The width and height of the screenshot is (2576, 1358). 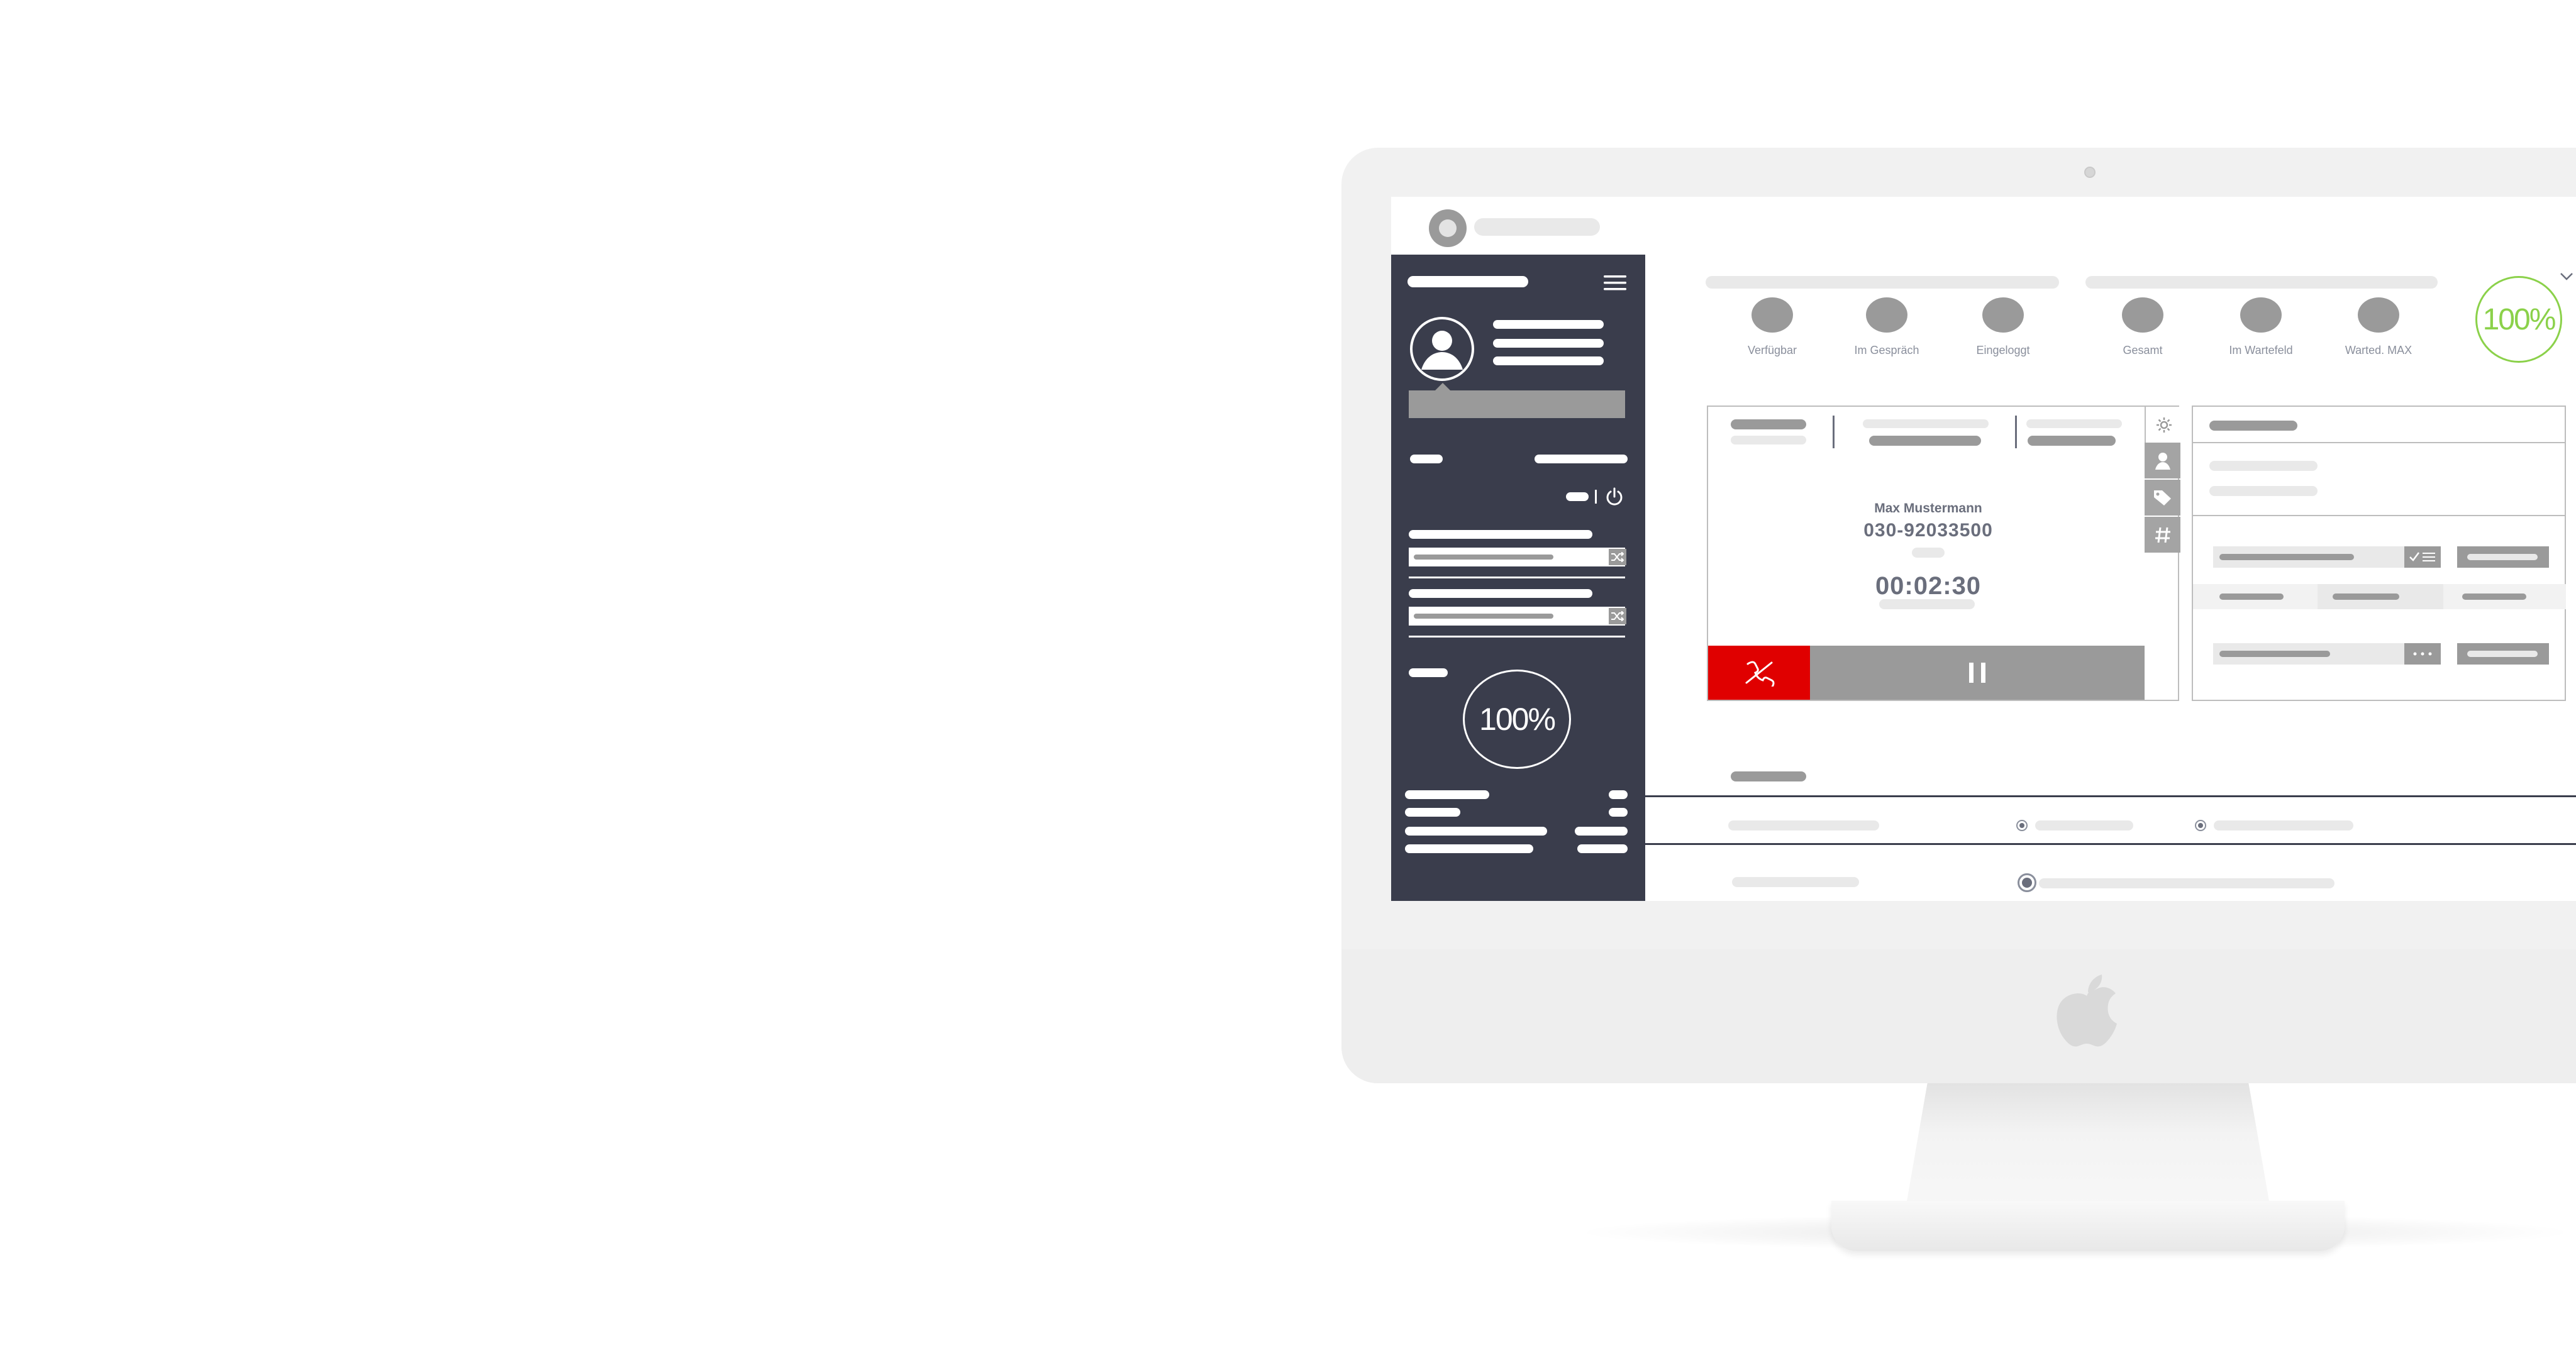 I want to click on queue-1-label, so click(x=1500, y=534).